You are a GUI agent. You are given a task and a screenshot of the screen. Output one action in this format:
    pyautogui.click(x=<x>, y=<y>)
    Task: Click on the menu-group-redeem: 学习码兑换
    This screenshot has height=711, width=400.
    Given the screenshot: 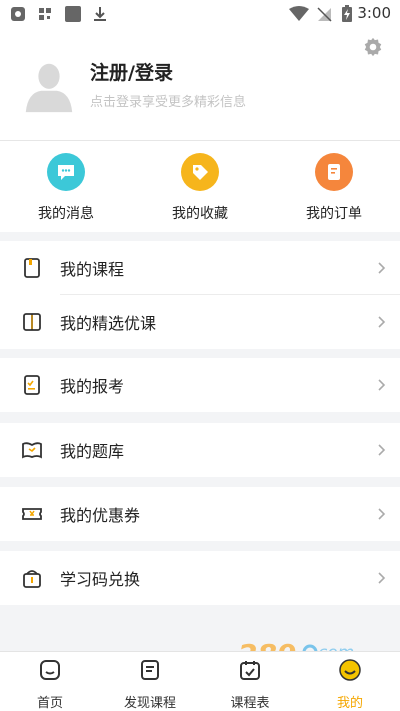 What is the action you would take?
    pyautogui.click(x=200, y=578)
    